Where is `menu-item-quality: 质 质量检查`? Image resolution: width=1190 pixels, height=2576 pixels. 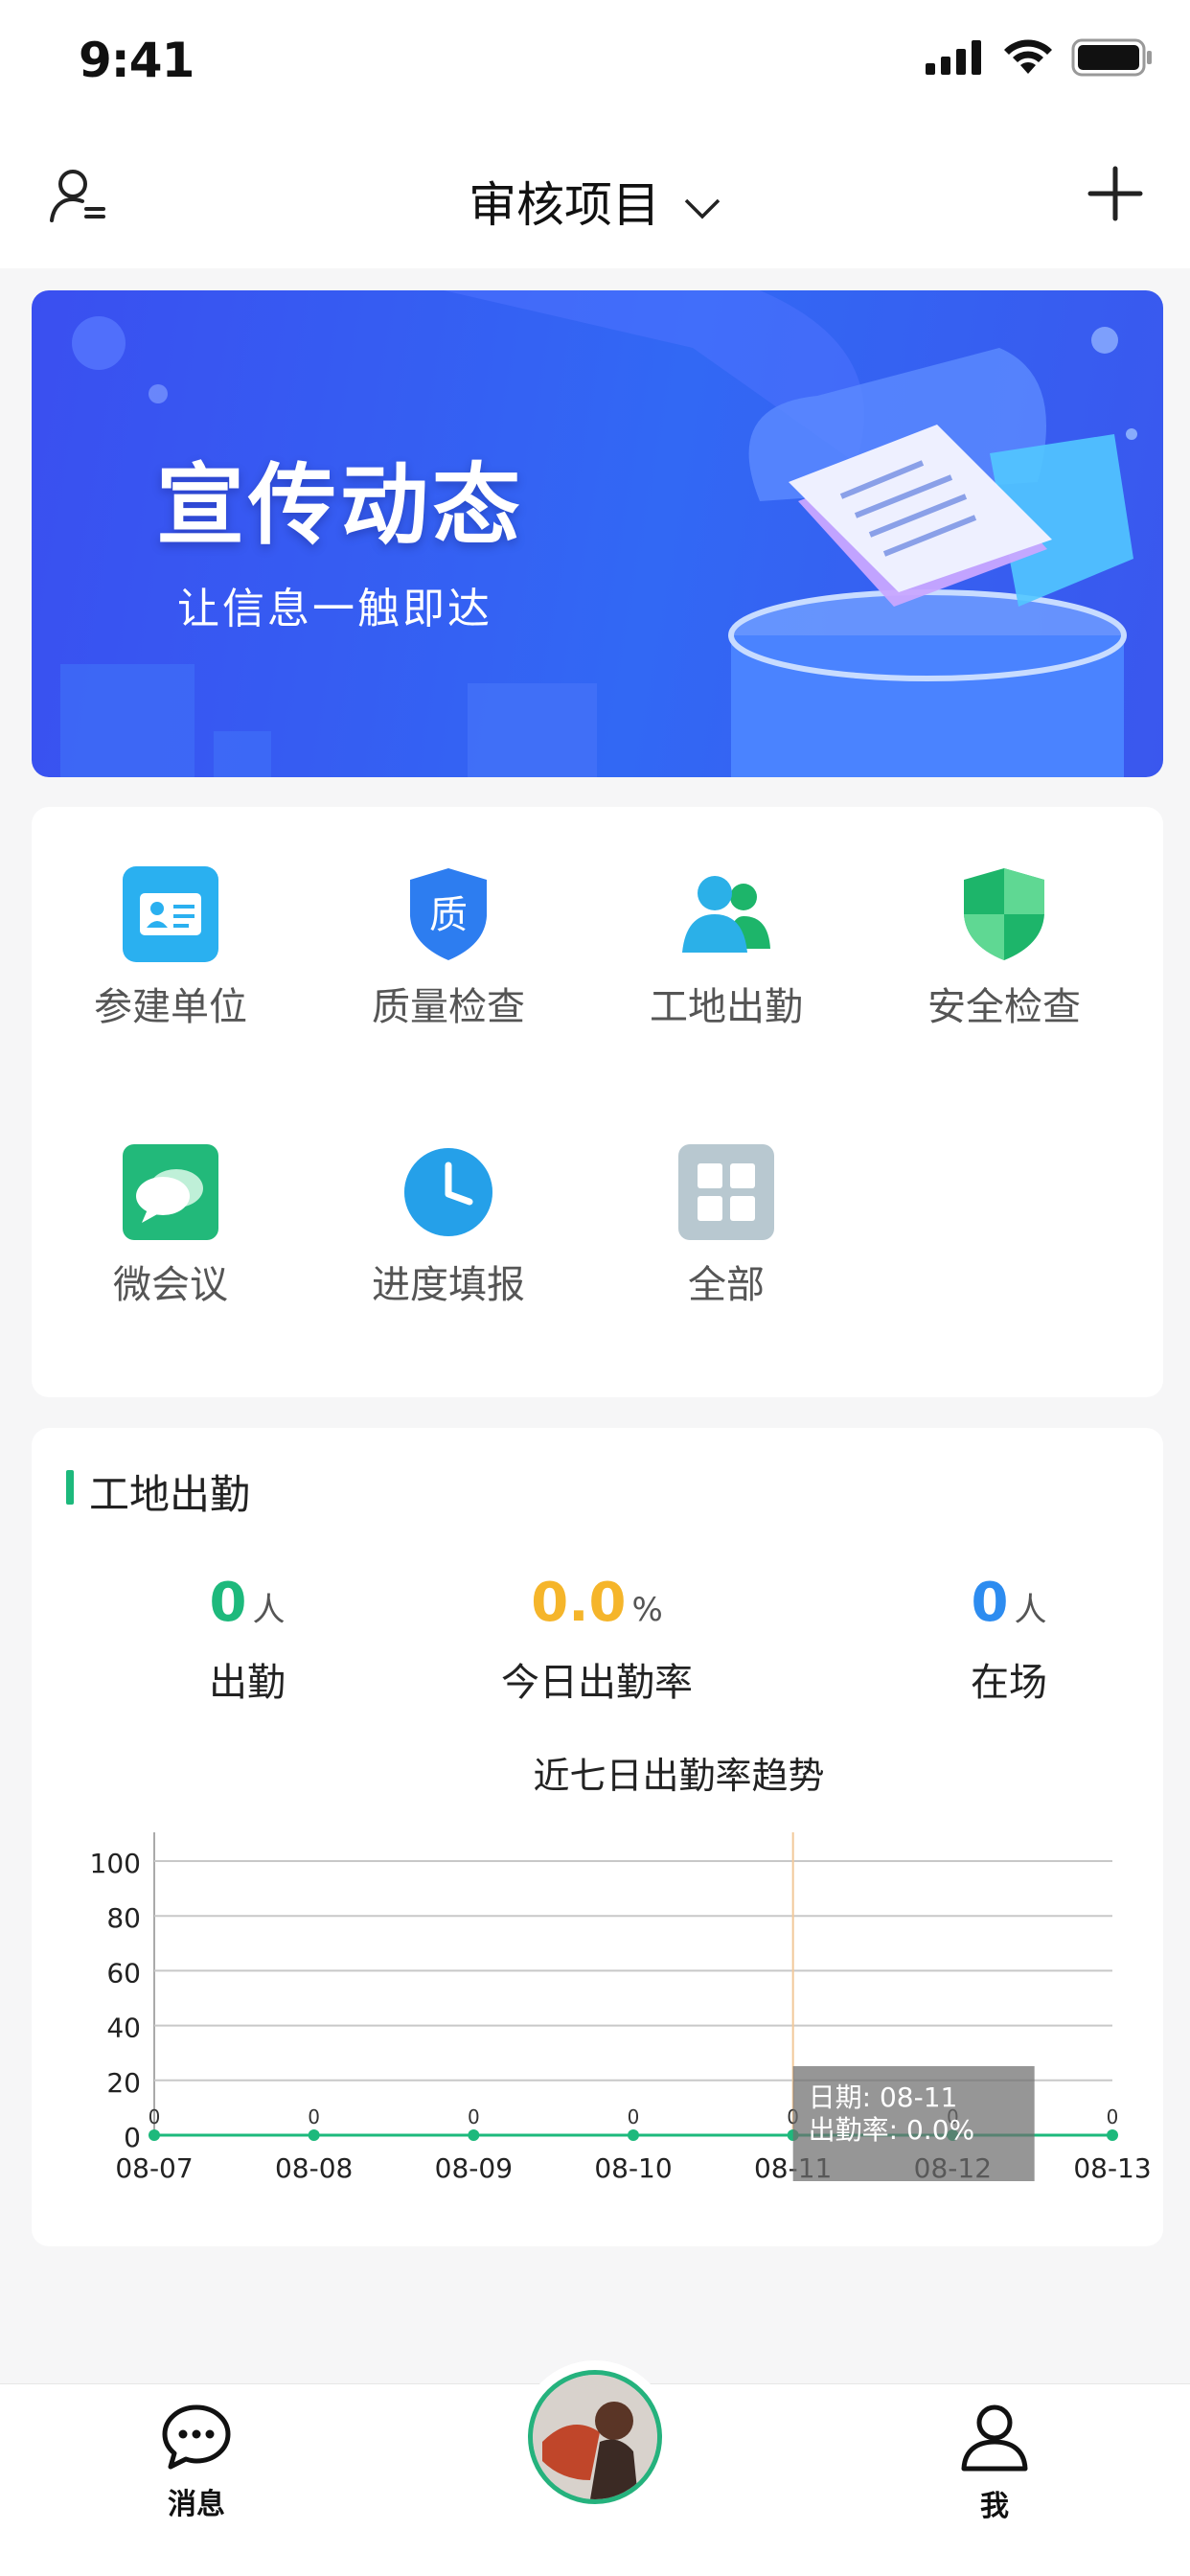
menu-item-quality: 质 质量检查 is located at coordinates (448, 947).